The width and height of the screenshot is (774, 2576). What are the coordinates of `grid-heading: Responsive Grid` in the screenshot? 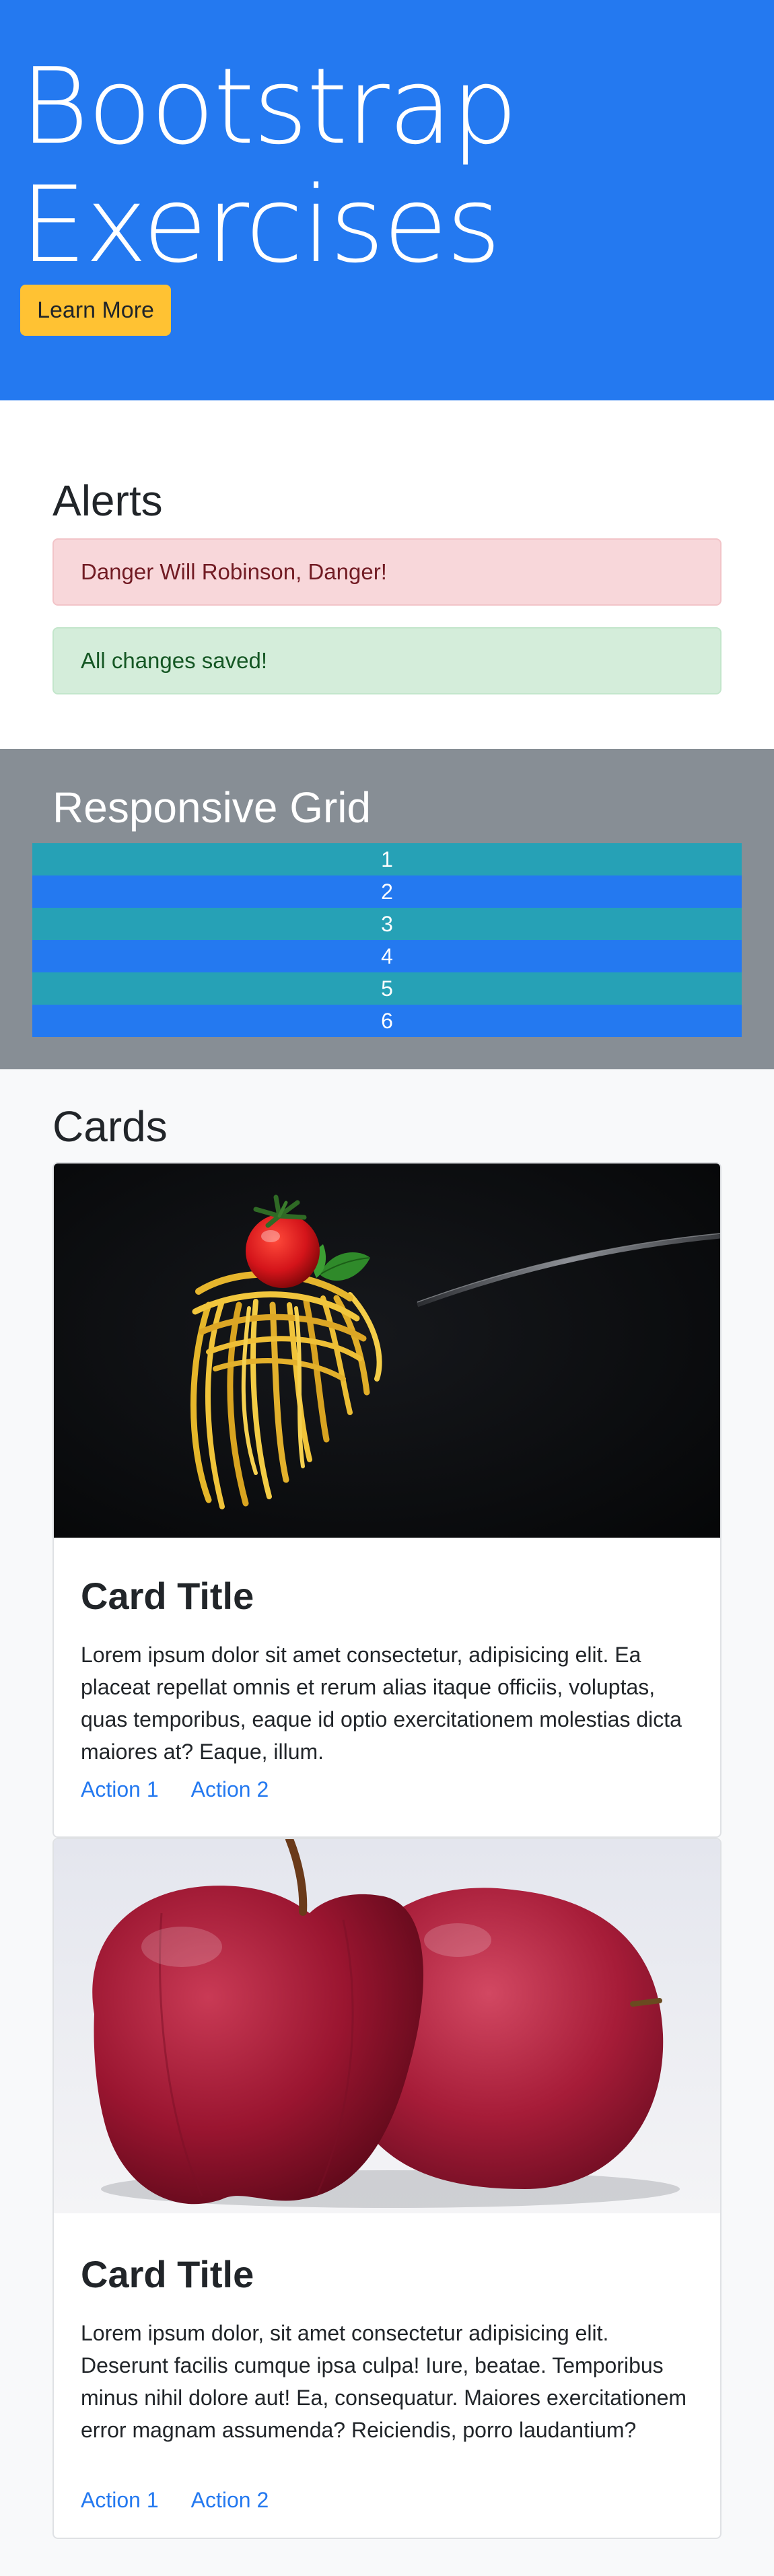 It's located at (212, 807).